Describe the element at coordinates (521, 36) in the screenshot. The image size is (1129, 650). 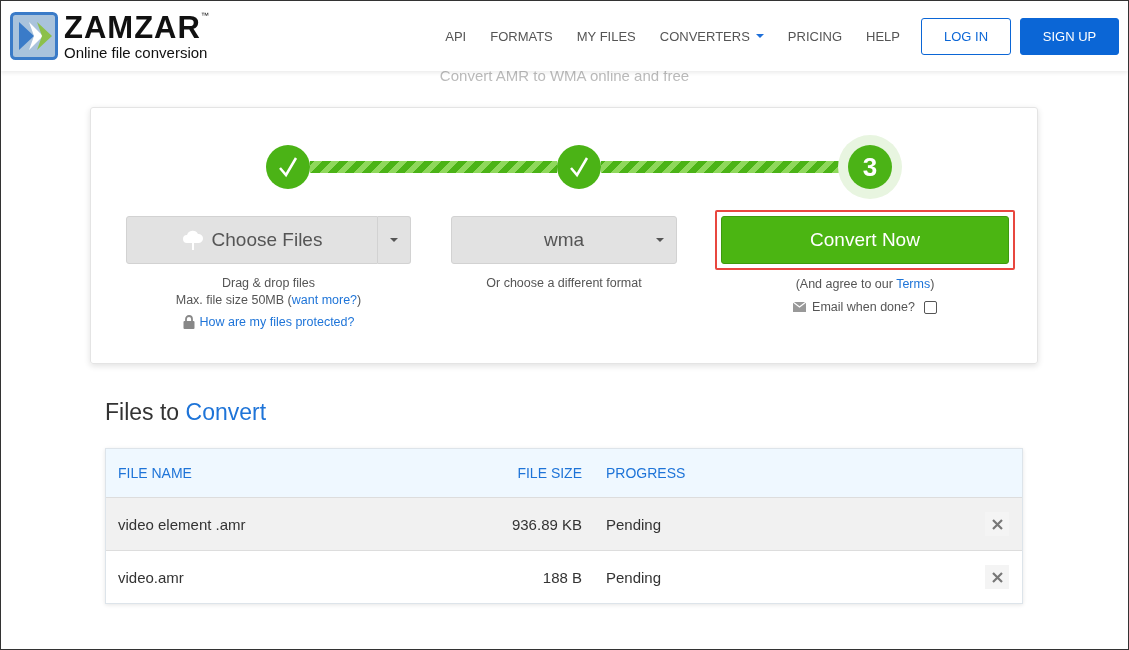
I see `nav-link: FORMATS` at that location.